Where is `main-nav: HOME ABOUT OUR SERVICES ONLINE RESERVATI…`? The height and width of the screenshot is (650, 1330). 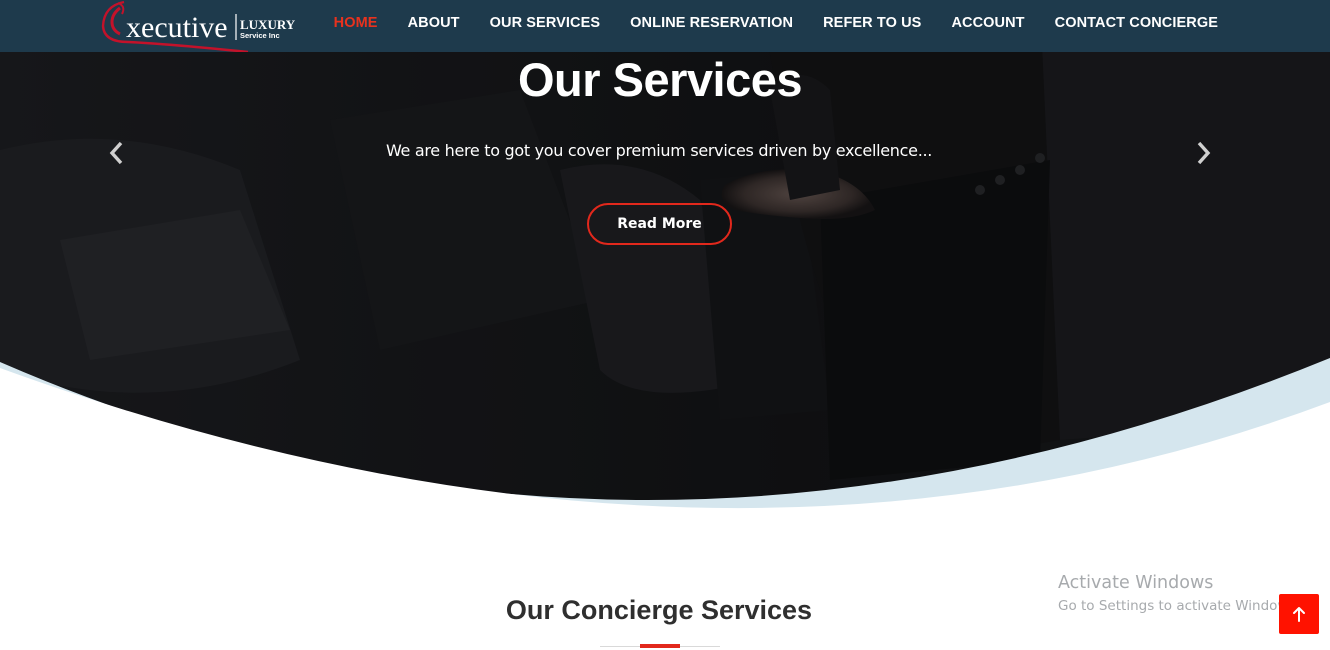
main-nav: HOME ABOUT OUR SERVICES ONLINE RESERVATI… is located at coordinates (776, 23).